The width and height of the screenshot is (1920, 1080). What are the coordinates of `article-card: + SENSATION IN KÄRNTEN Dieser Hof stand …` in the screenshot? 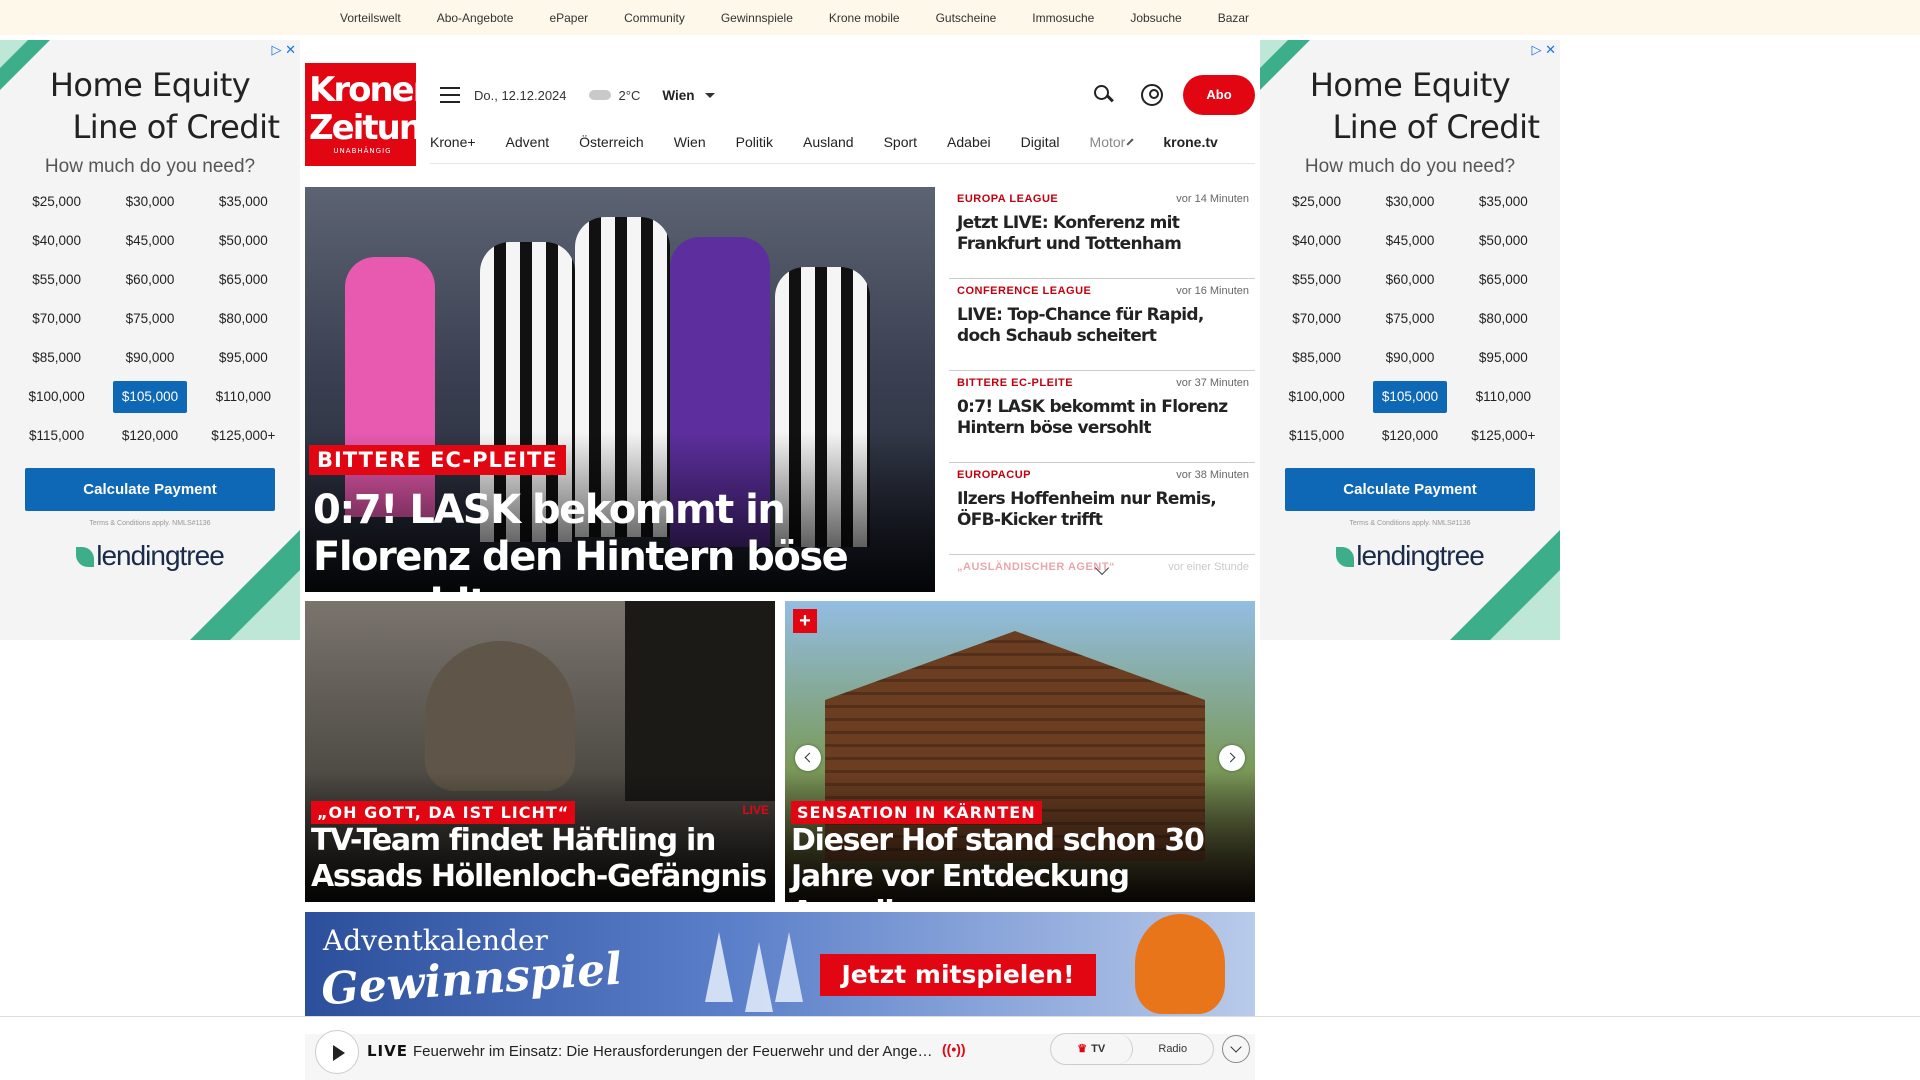 It's located at (1020, 751).